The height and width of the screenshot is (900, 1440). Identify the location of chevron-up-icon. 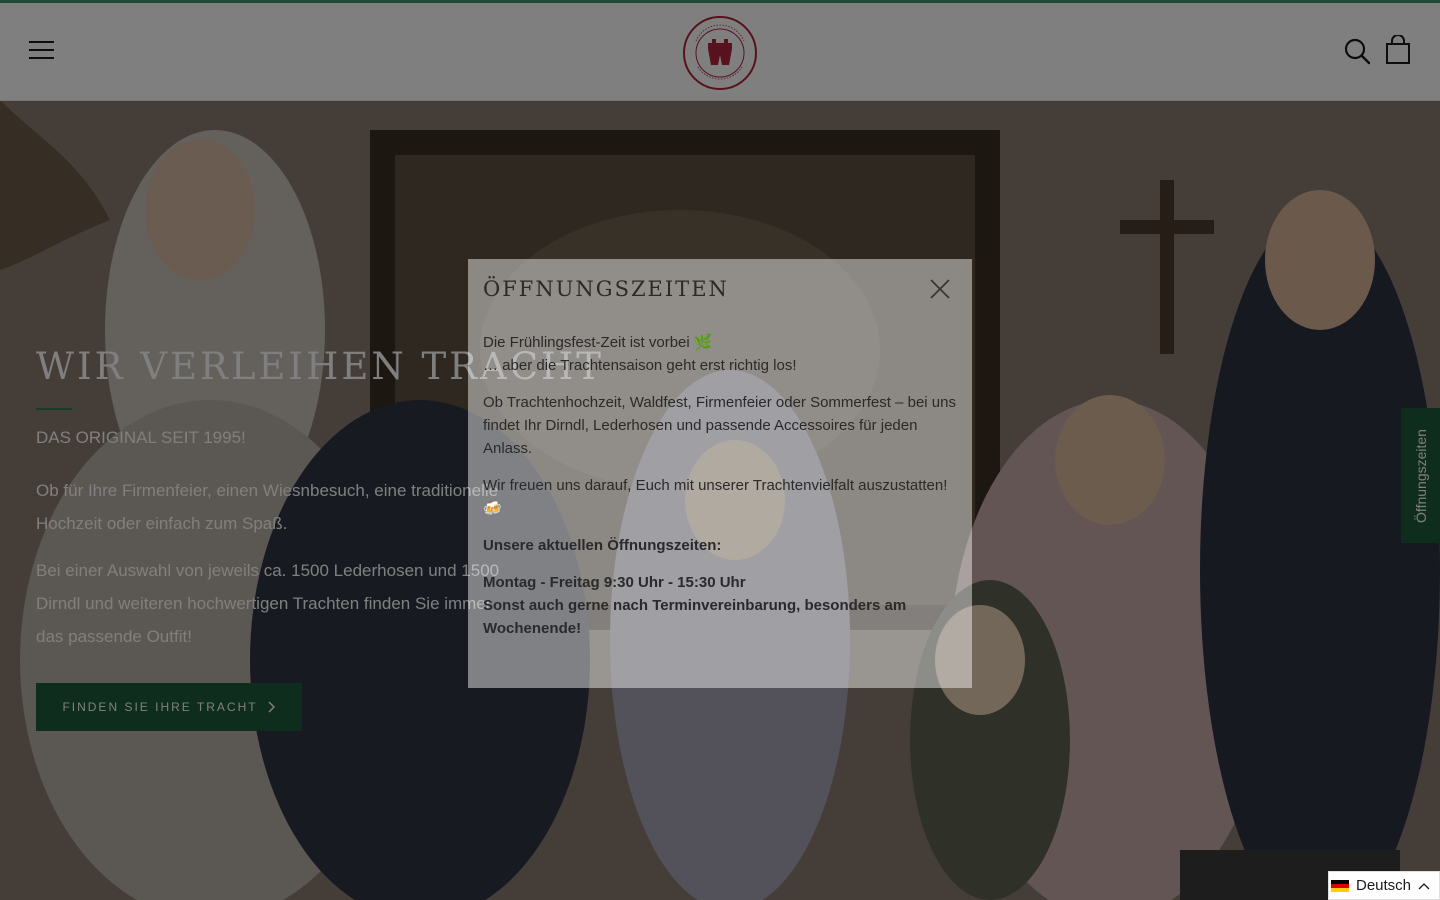
(1424, 885).